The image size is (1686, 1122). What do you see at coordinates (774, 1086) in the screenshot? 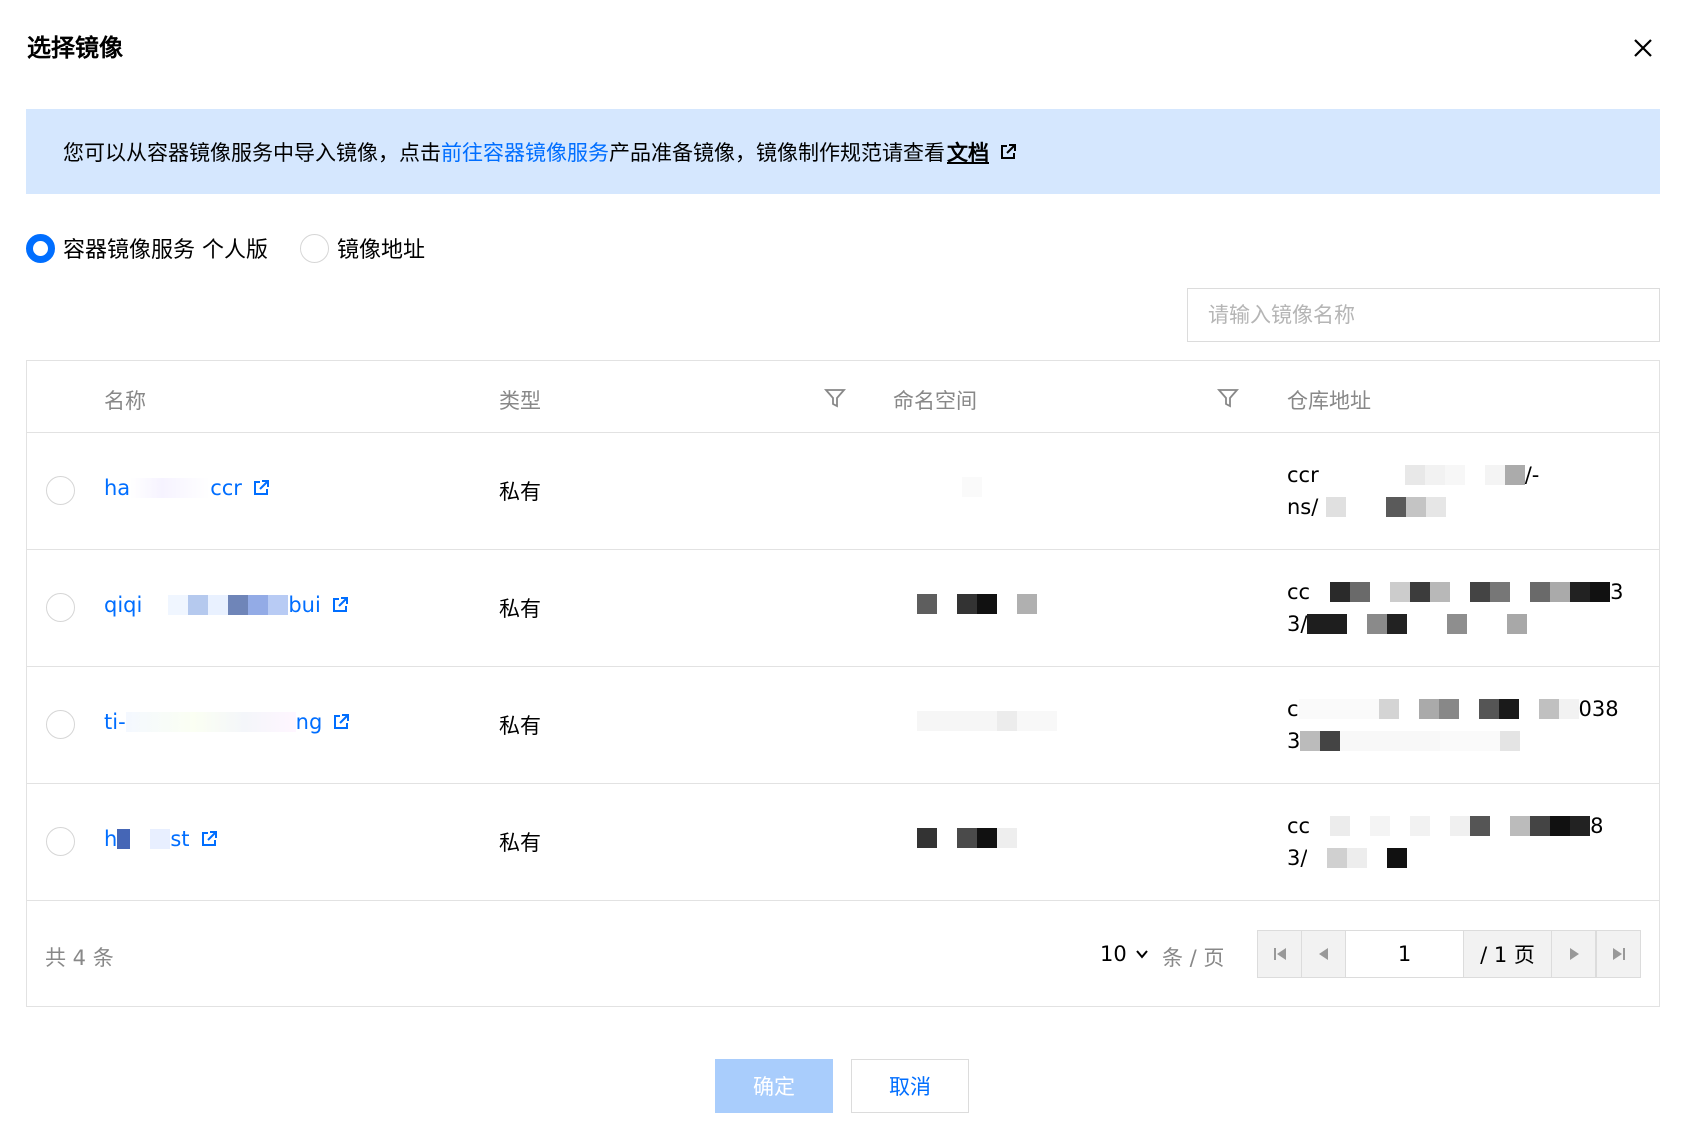
I see `confirm-button: 确定` at bounding box center [774, 1086].